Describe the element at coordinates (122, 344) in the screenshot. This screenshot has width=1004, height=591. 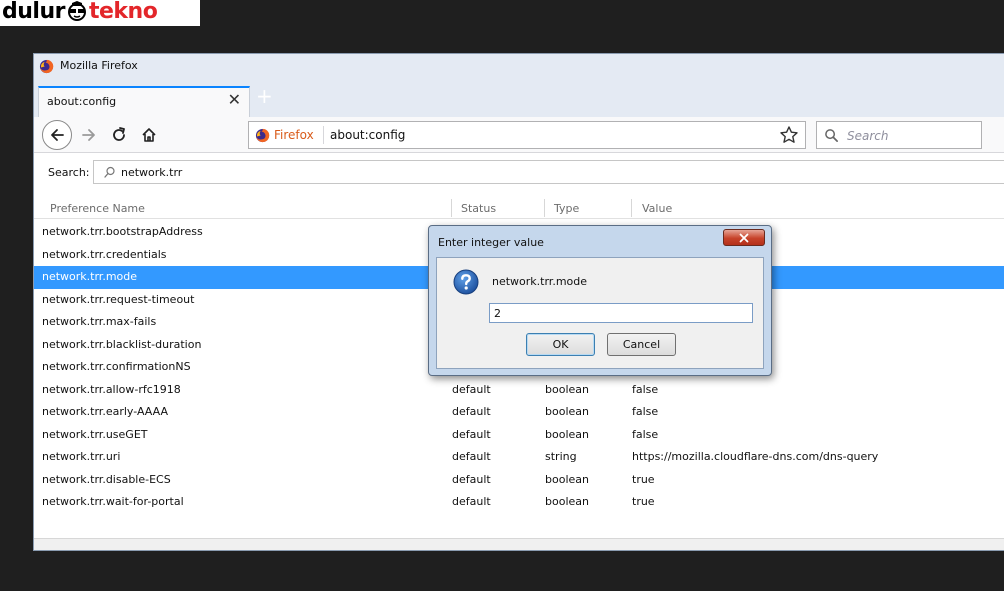
I see `pref-name: network.trr.blacklist-duration` at that location.